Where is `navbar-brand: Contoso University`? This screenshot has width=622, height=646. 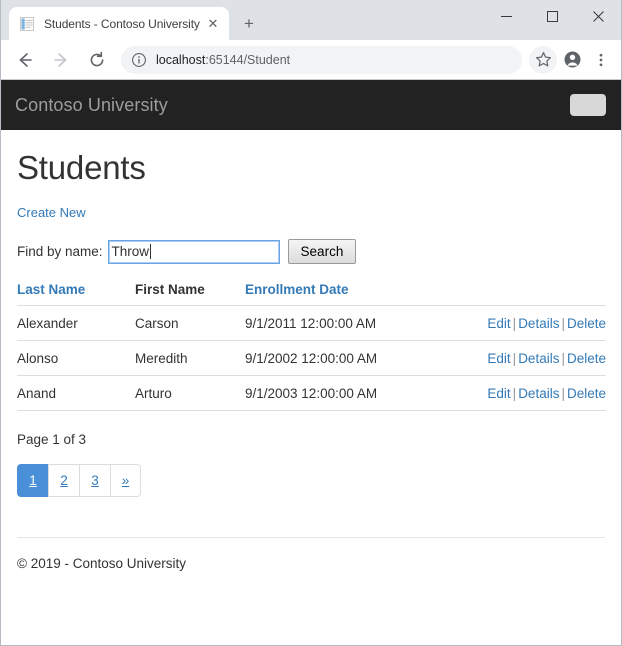 navbar-brand: Contoso University is located at coordinates (91, 105).